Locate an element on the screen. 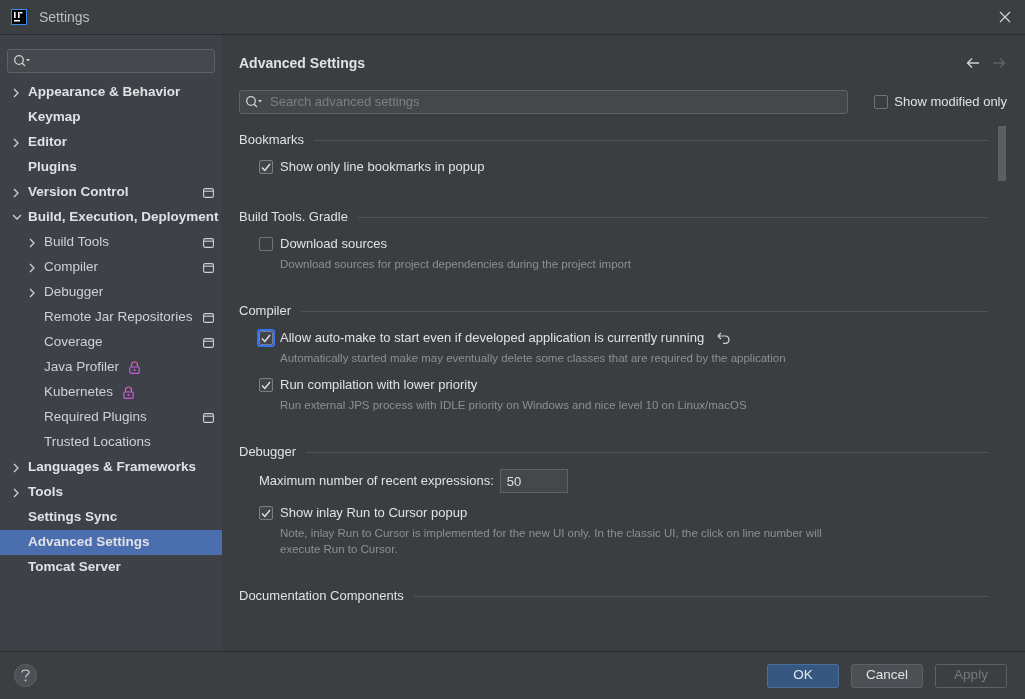 This screenshot has width=1025, height=699. section-heading: Documentation Components is located at coordinates (321, 596).